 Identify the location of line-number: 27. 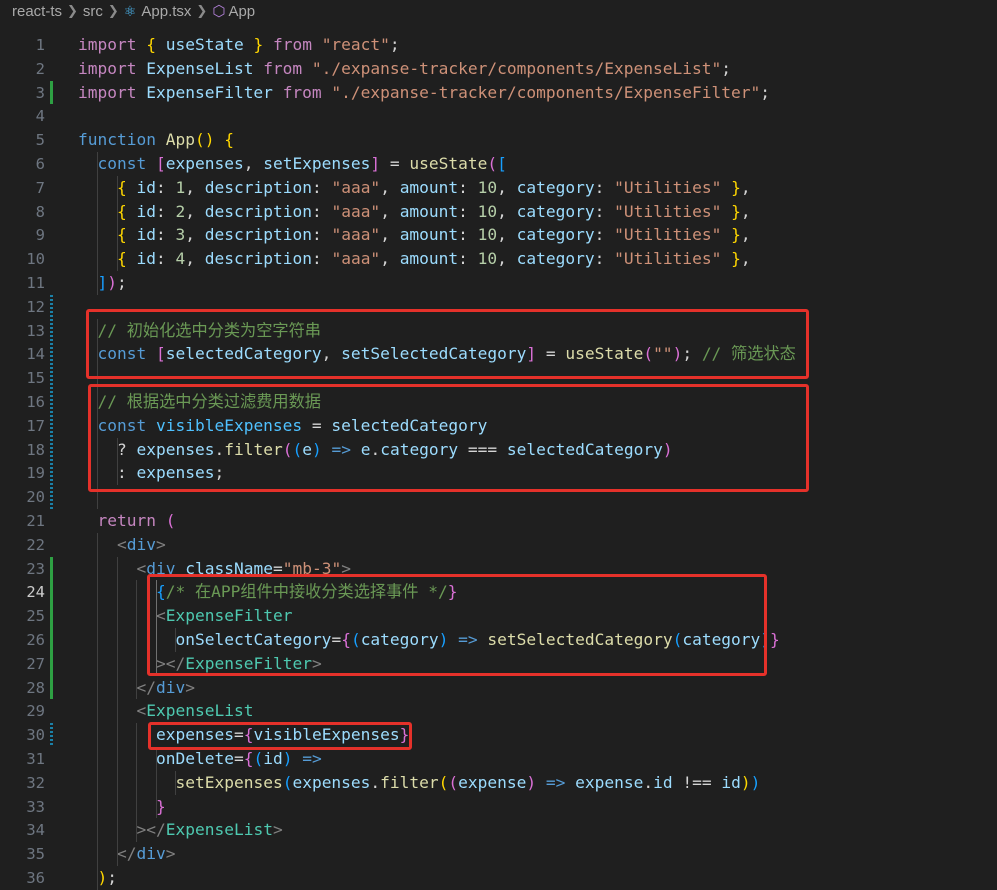
(35, 663).